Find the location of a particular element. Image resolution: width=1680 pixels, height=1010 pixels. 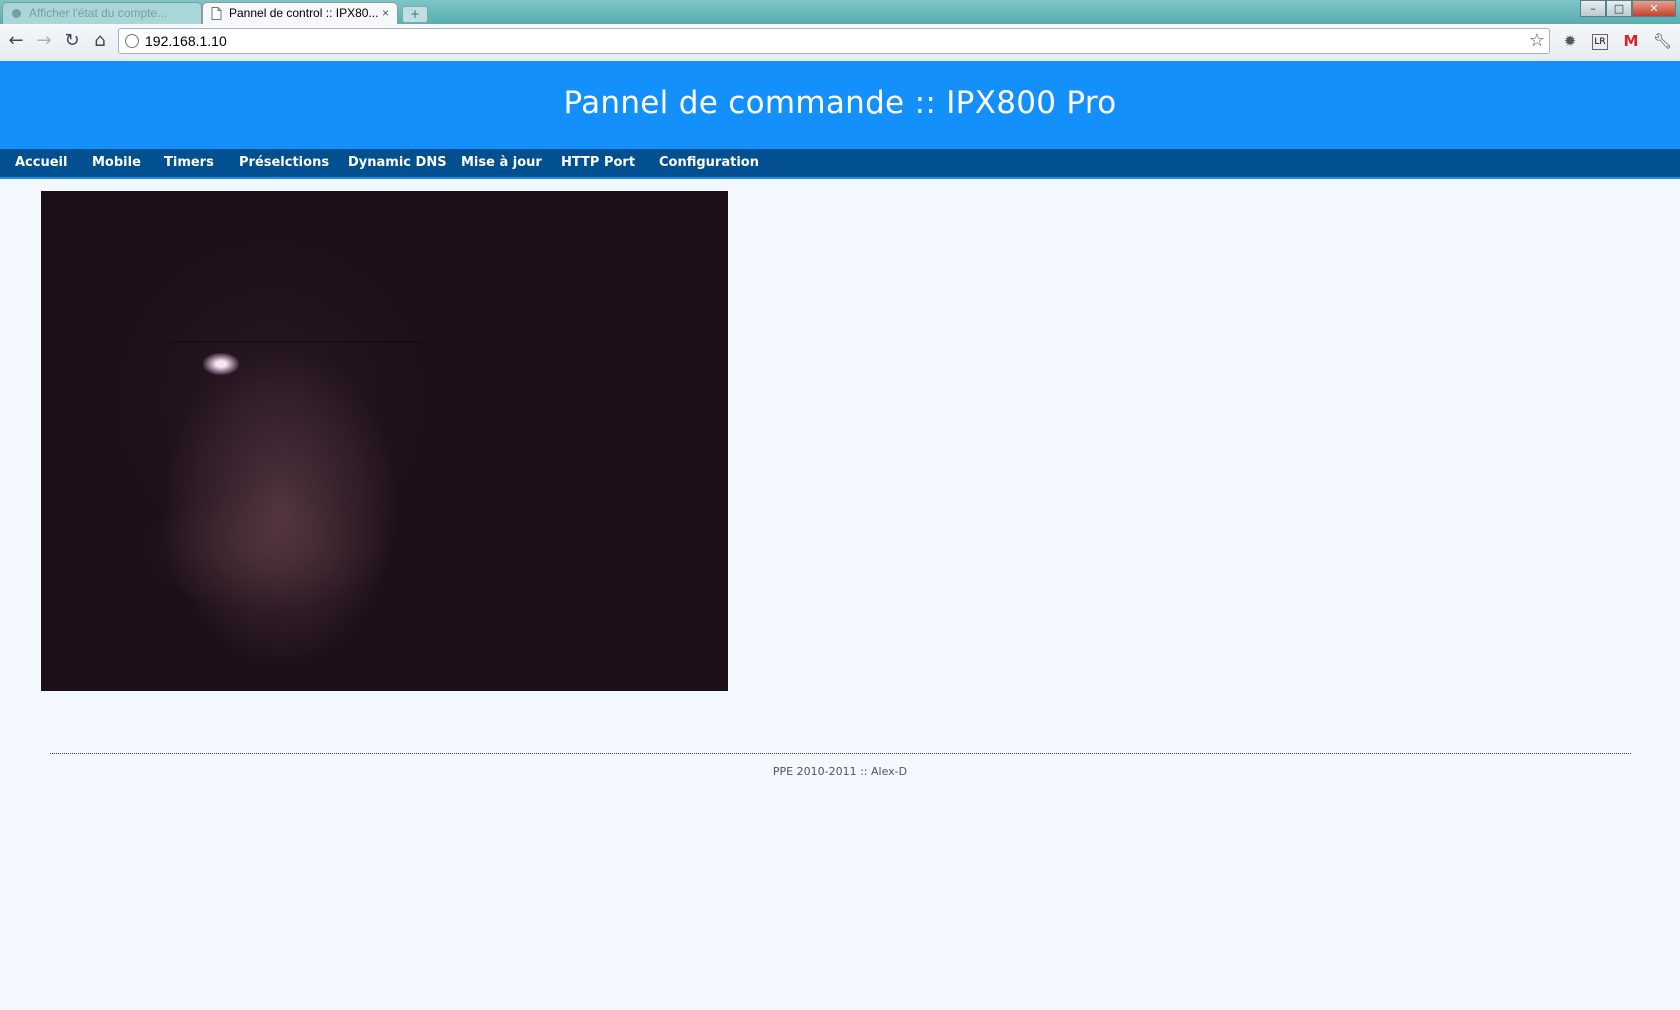

new-tab-button: + is located at coordinates (415, 14).